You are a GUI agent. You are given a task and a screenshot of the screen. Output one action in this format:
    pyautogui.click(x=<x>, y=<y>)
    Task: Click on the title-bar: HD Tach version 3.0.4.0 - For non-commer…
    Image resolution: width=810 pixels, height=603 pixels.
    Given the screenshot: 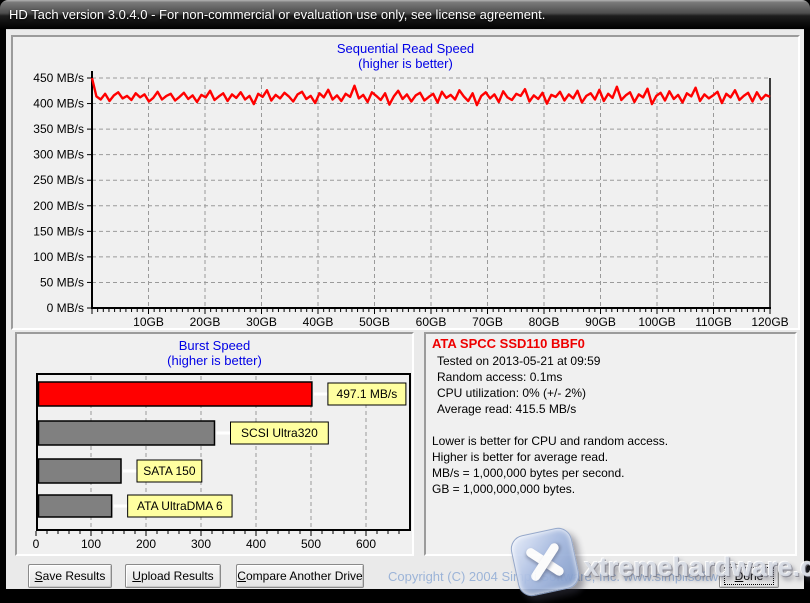 What is the action you would take?
    pyautogui.click(x=405, y=14)
    